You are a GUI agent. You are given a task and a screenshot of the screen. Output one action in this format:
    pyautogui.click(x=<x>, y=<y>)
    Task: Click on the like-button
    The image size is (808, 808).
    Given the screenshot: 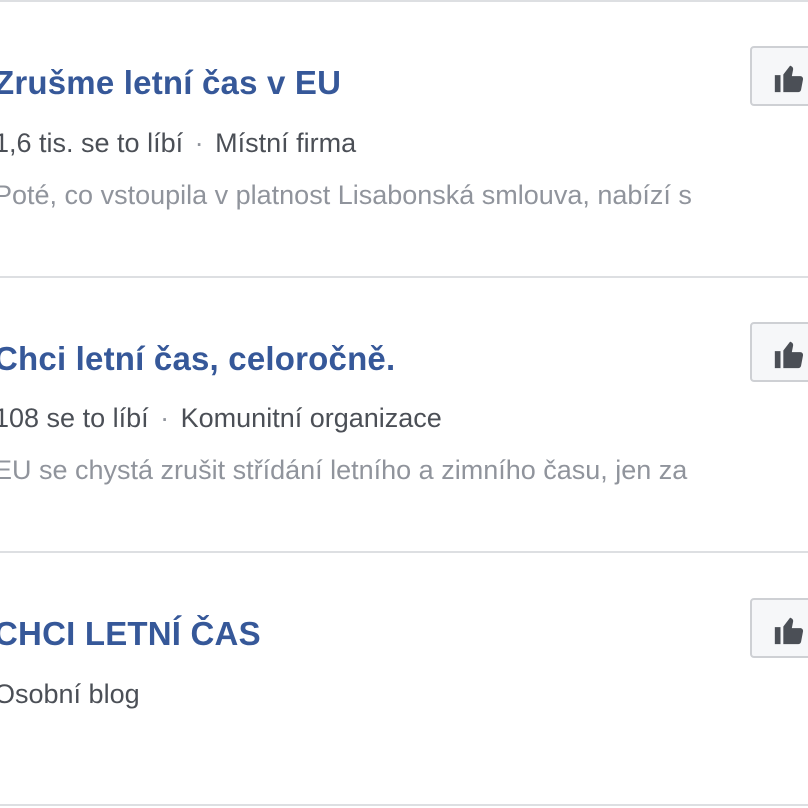 What is the action you would take?
    pyautogui.click(x=779, y=628)
    